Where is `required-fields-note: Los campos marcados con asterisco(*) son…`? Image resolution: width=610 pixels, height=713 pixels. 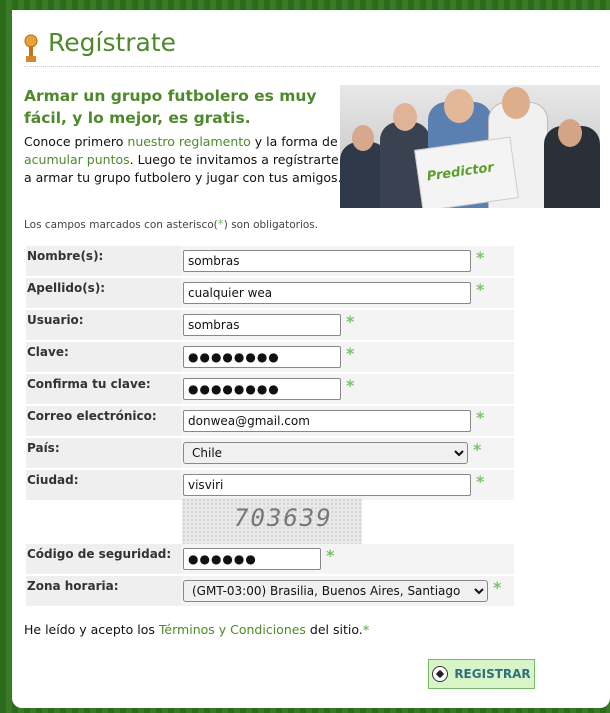
required-fields-note: Los campos marcados con asterisco(*) son… is located at coordinates (171, 224).